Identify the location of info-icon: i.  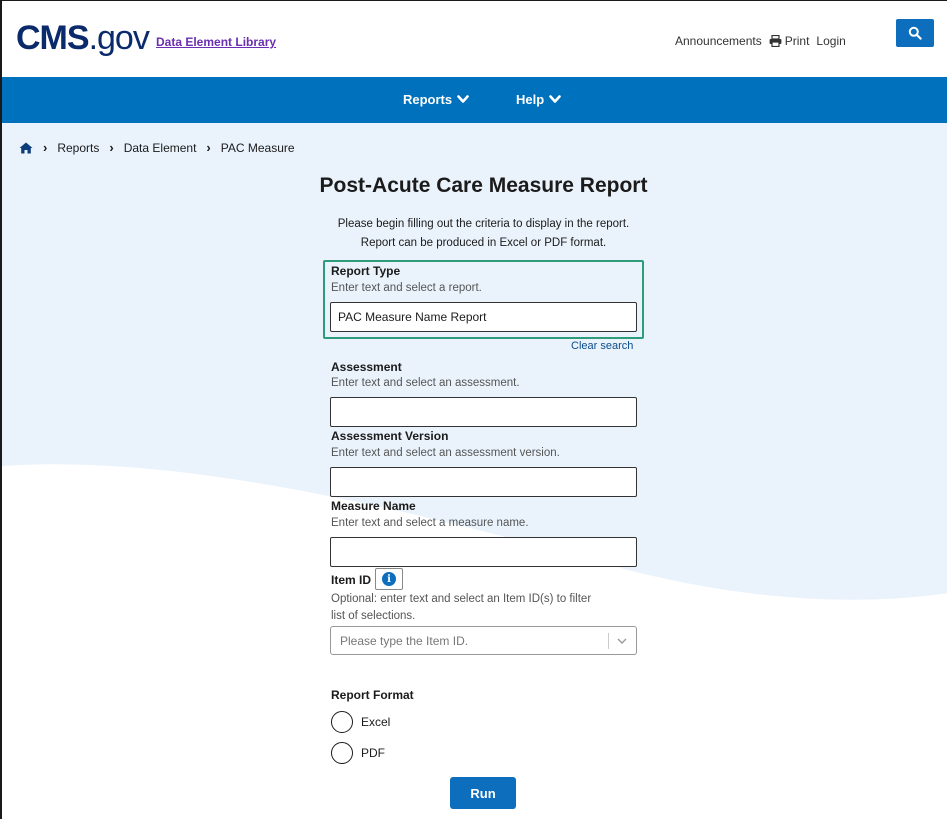
(389, 579).